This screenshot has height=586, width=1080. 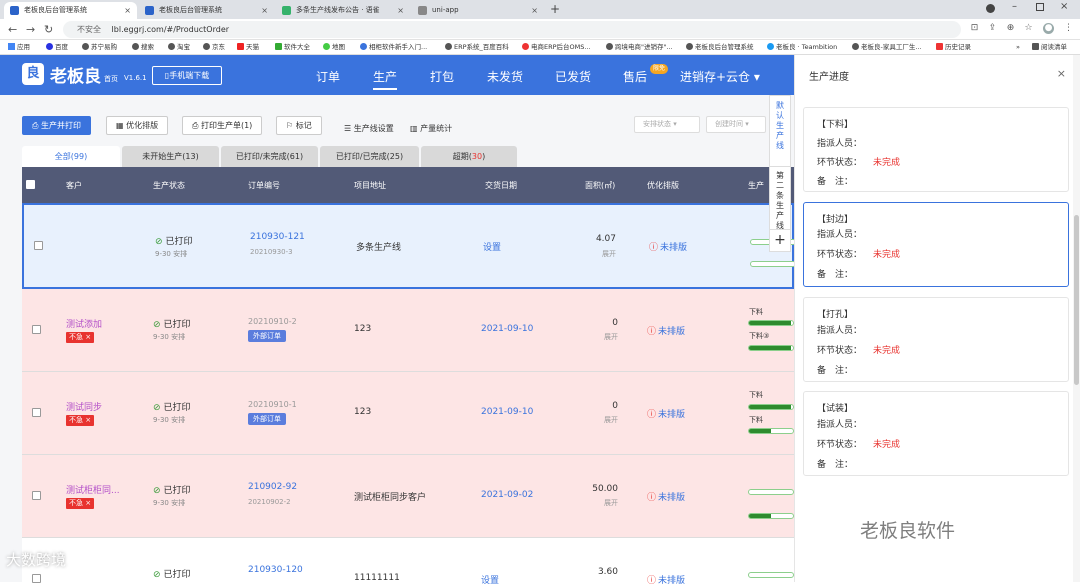 I want to click on produce-print-button: ⎙ 生产并打印, so click(x=56, y=125).